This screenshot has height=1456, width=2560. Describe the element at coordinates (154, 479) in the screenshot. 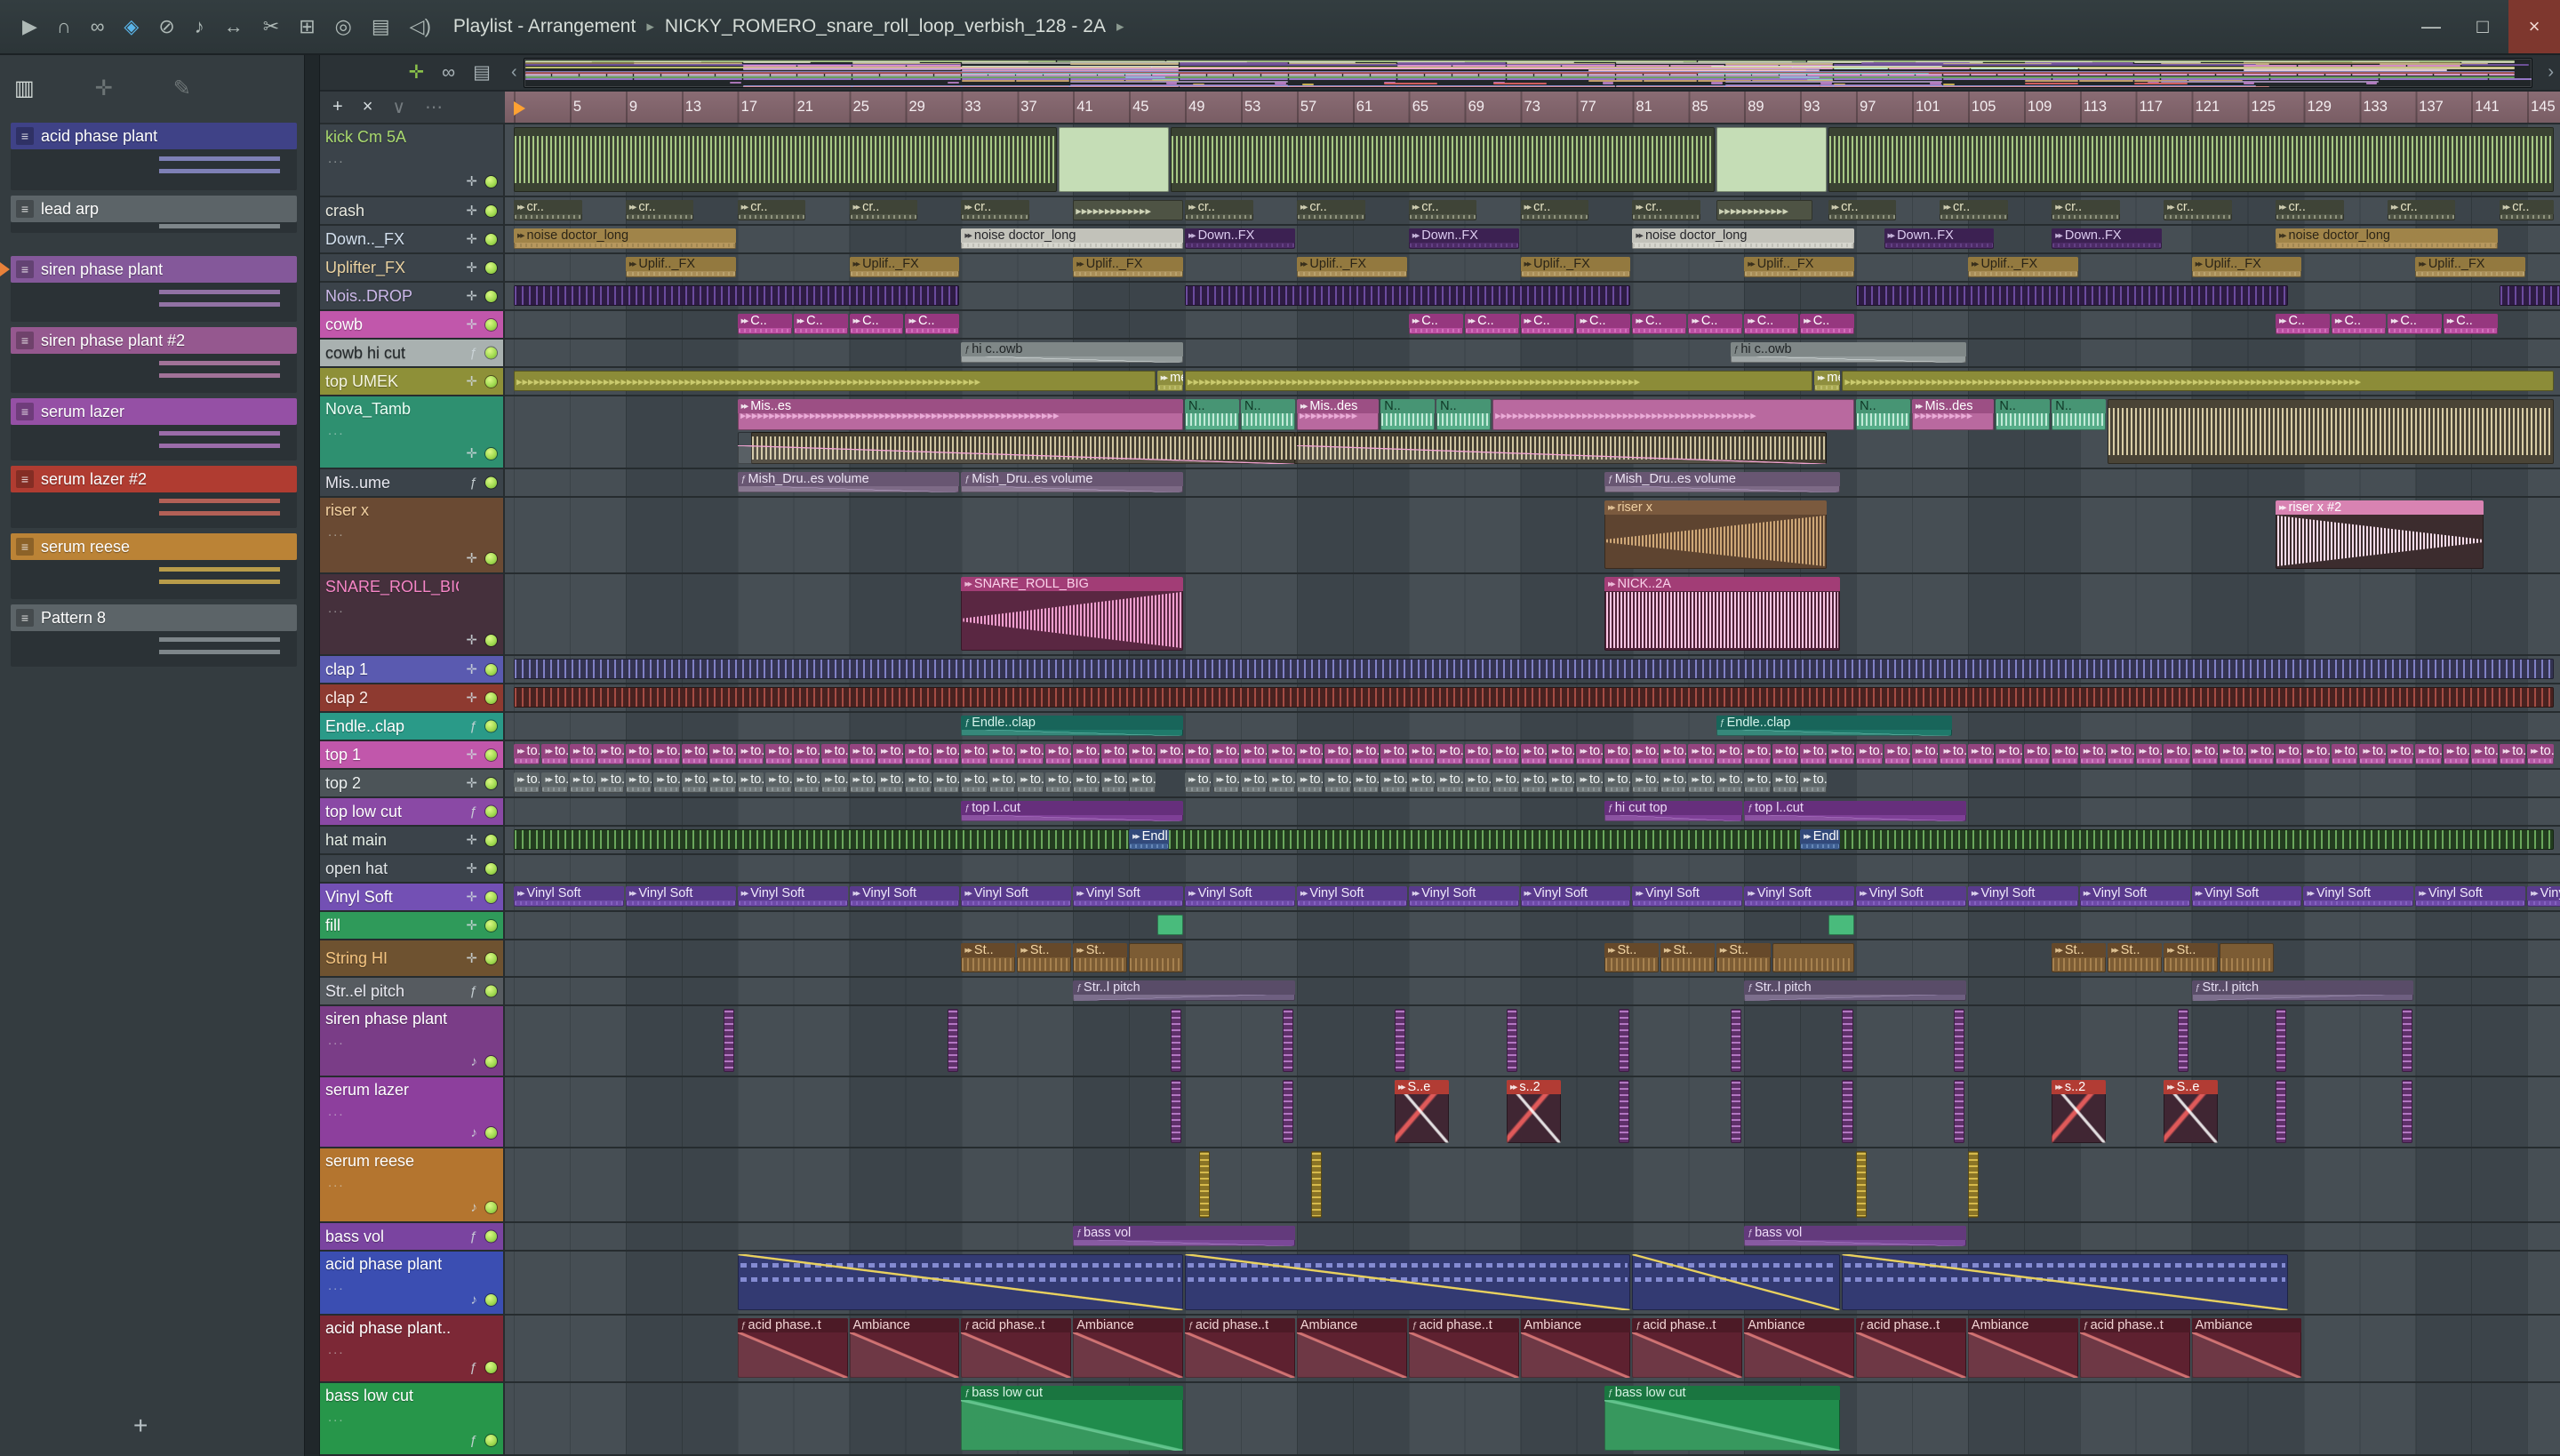

I see `pattern-item: ≡ serum lazer #2` at that location.